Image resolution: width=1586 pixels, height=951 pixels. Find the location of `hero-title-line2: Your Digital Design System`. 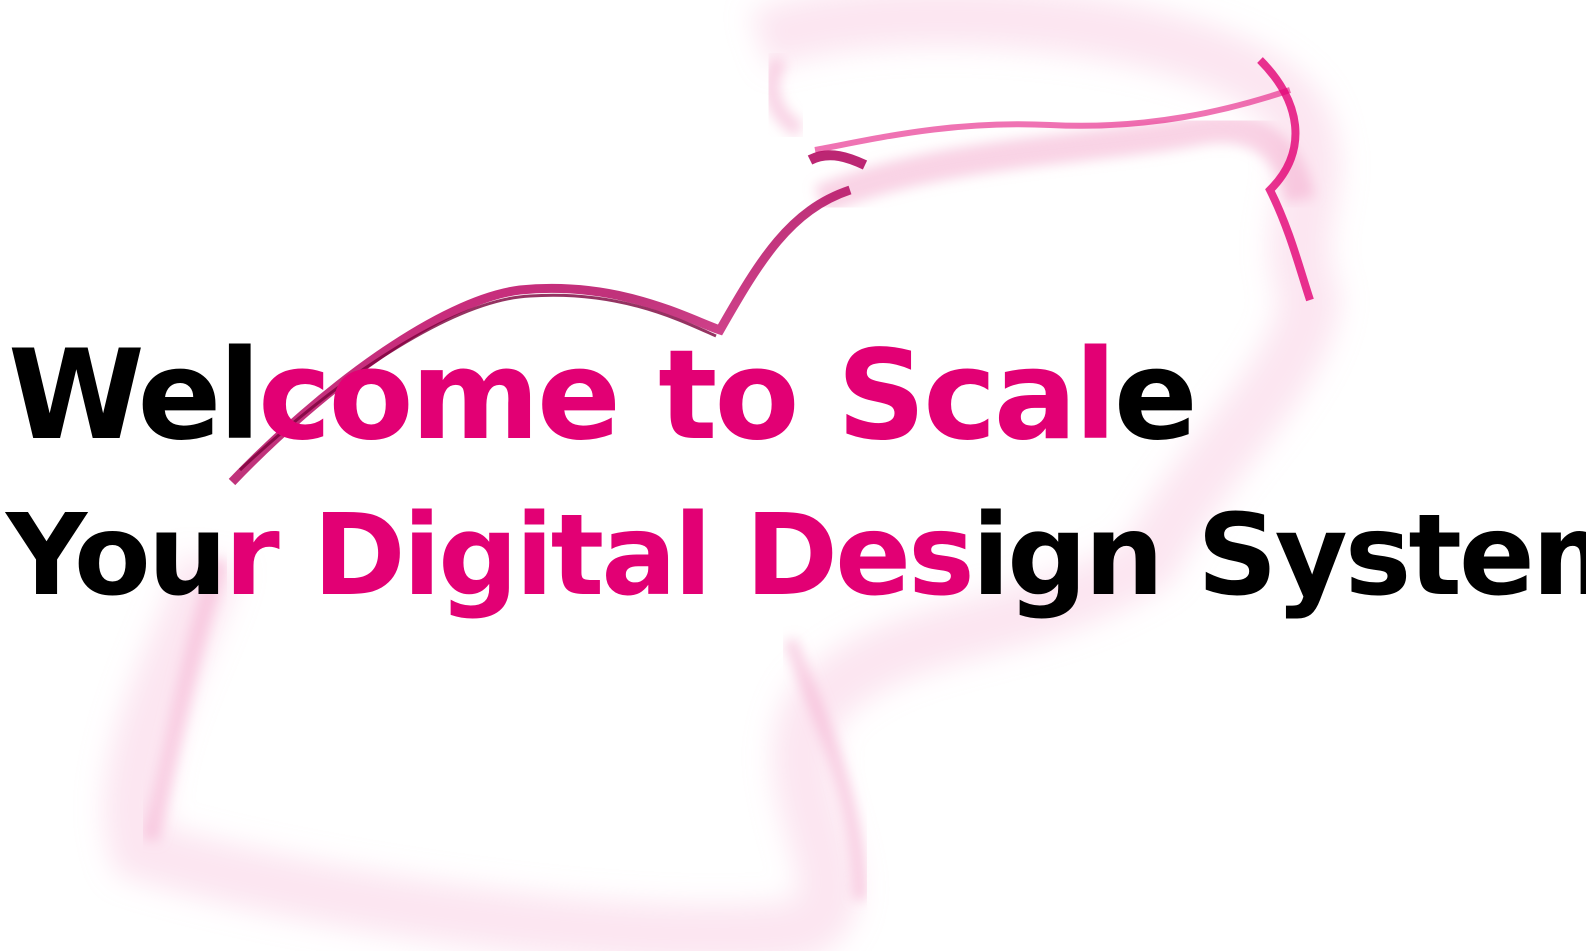

hero-title-line2: Your Digital Design System is located at coordinates (796, 556).